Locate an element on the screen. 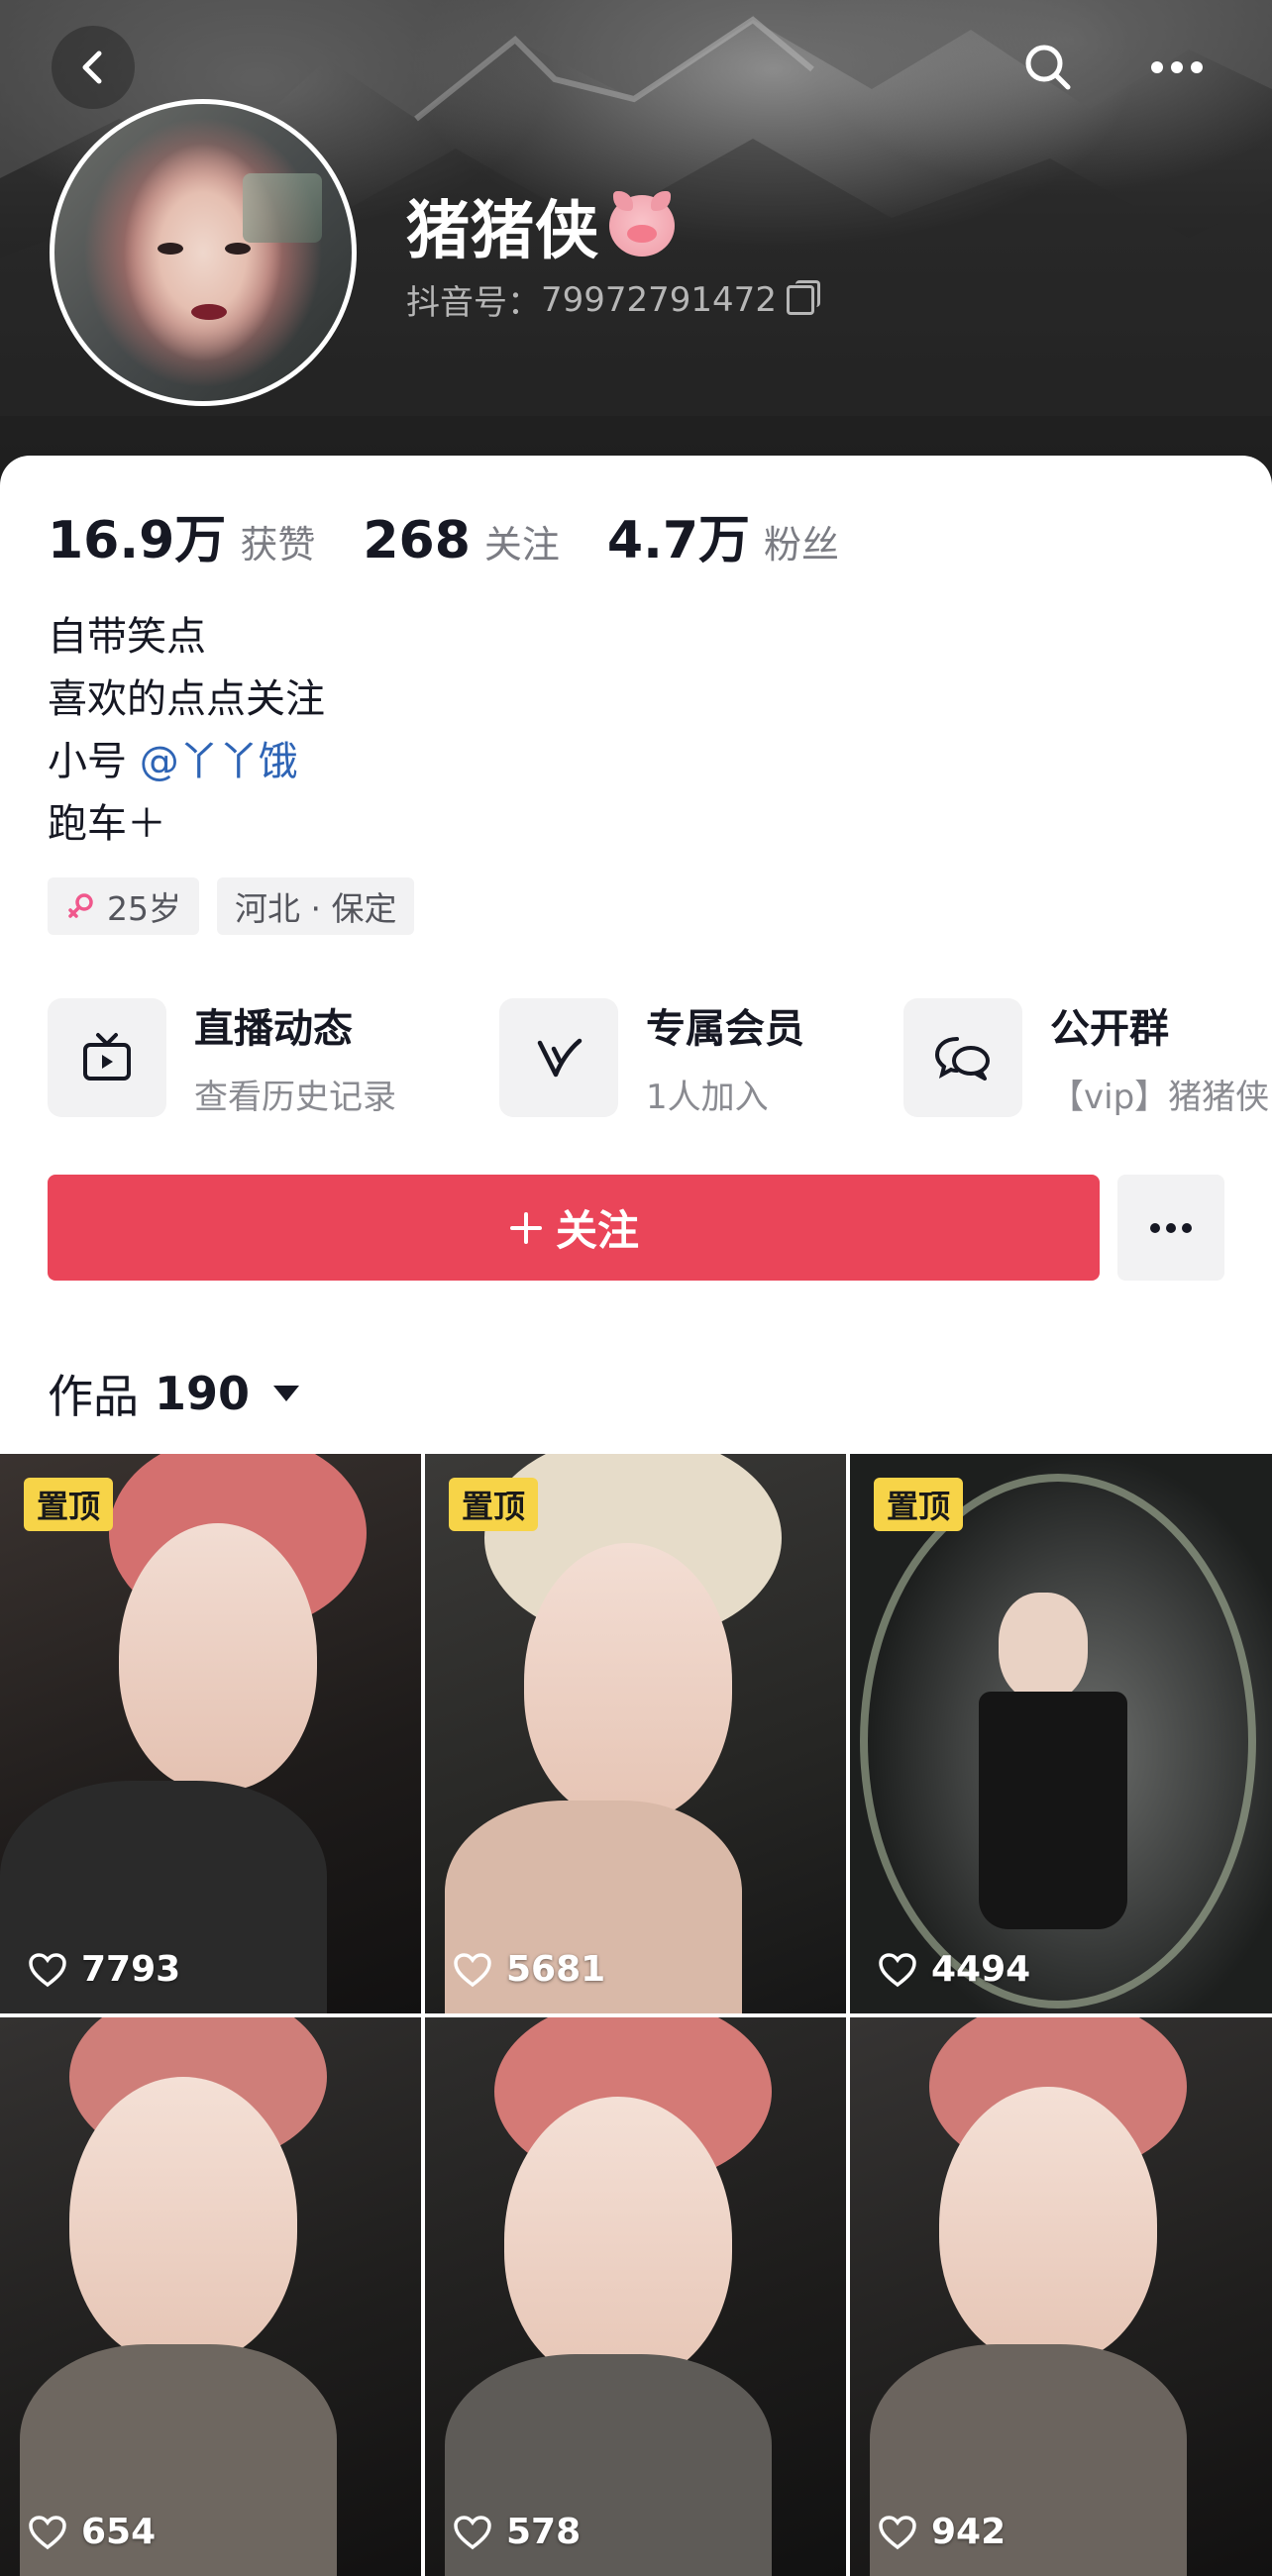 This screenshot has height=2576, width=1272. bio-account-link: @丫丫饿 is located at coordinates (219, 761).